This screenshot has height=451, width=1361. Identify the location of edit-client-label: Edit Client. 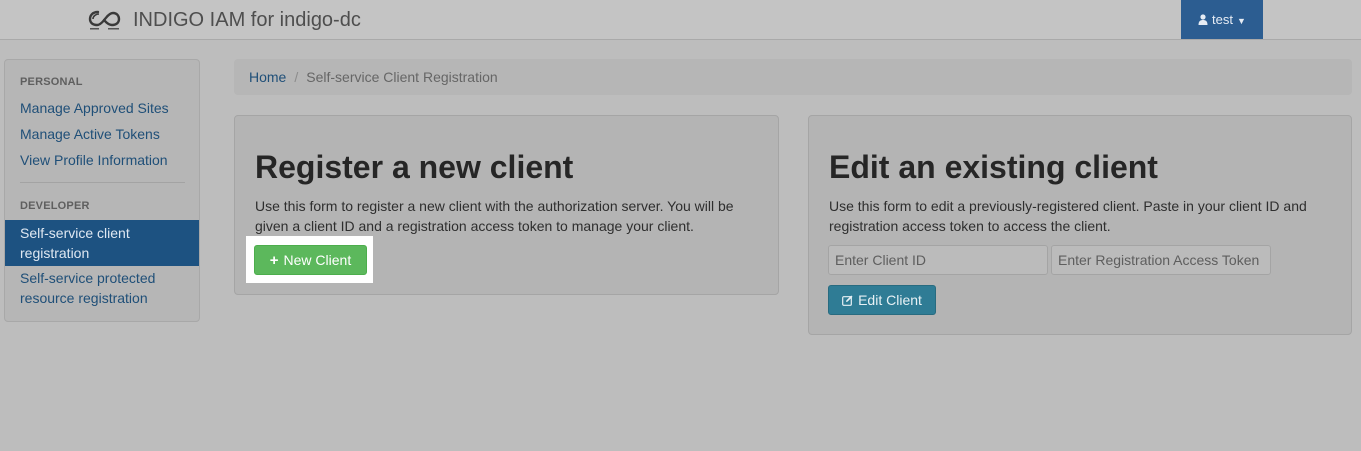
(890, 300).